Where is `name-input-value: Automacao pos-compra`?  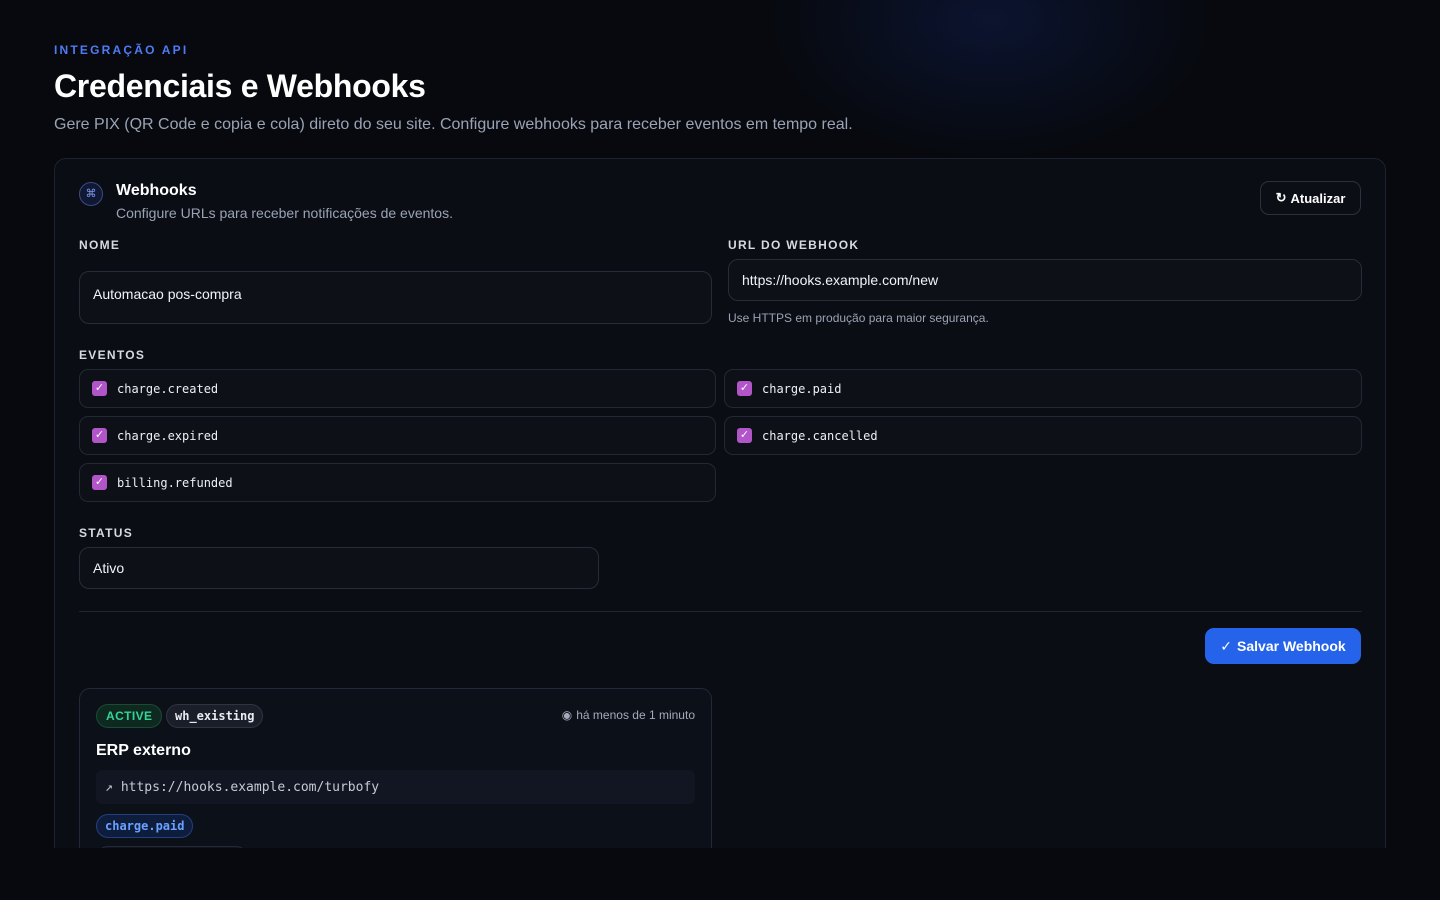
name-input-value: Automacao pos-compra is located at coordinates (167, 294).